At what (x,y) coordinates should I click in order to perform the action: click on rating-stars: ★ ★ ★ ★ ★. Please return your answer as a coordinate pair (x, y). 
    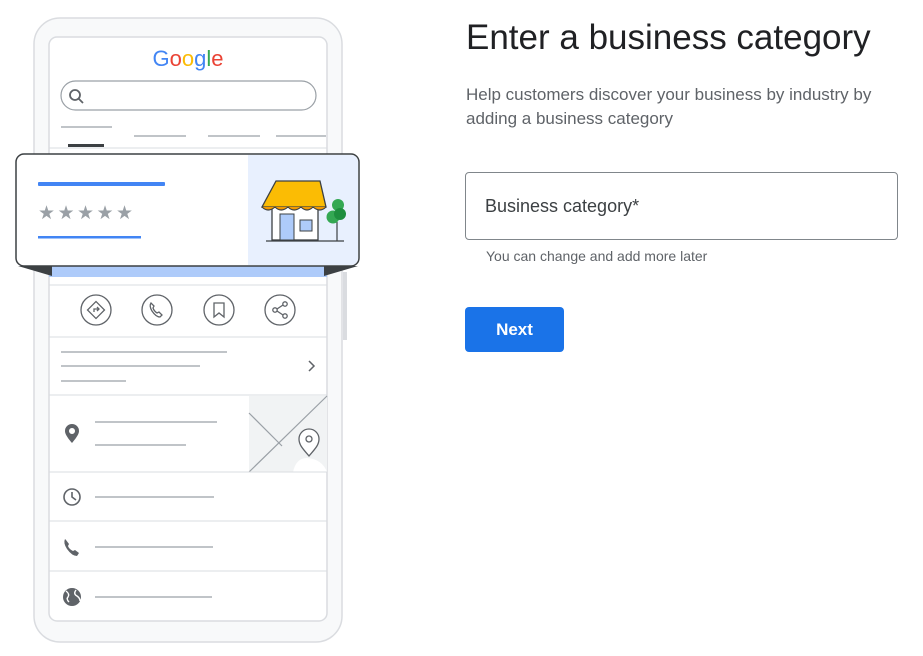
    Looking at the image, I should click on (85, 213).